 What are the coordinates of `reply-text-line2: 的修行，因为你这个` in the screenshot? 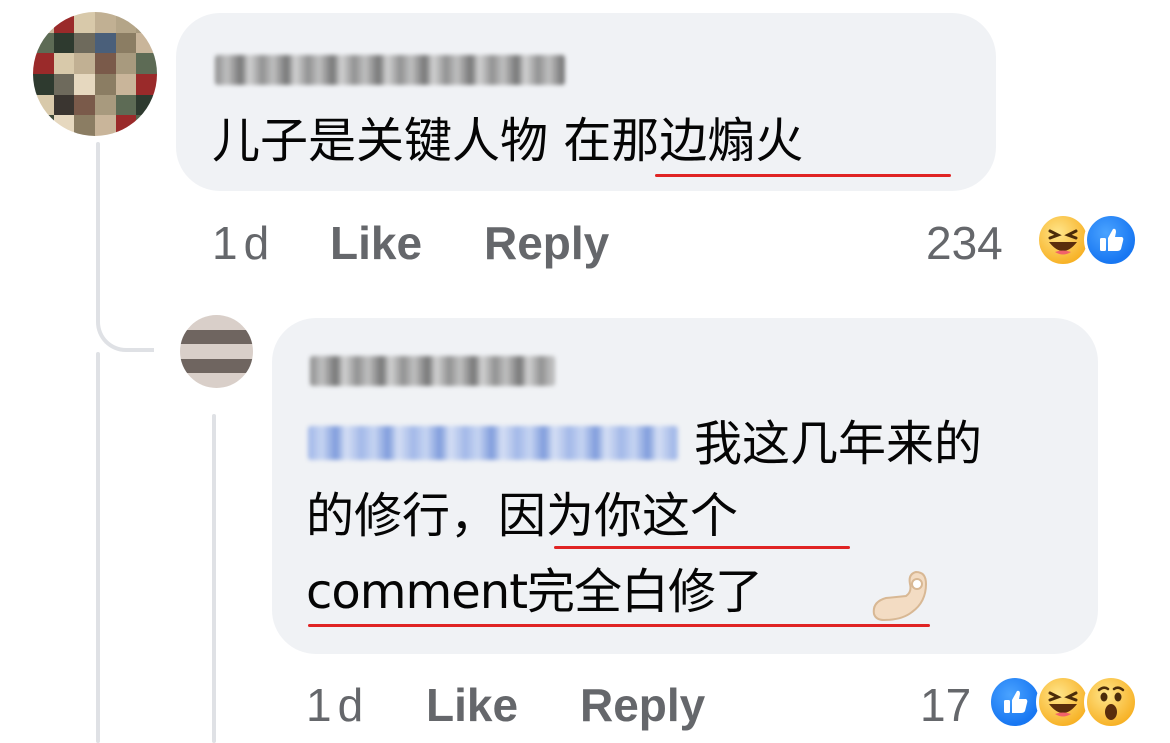 It's located at (522, 516).